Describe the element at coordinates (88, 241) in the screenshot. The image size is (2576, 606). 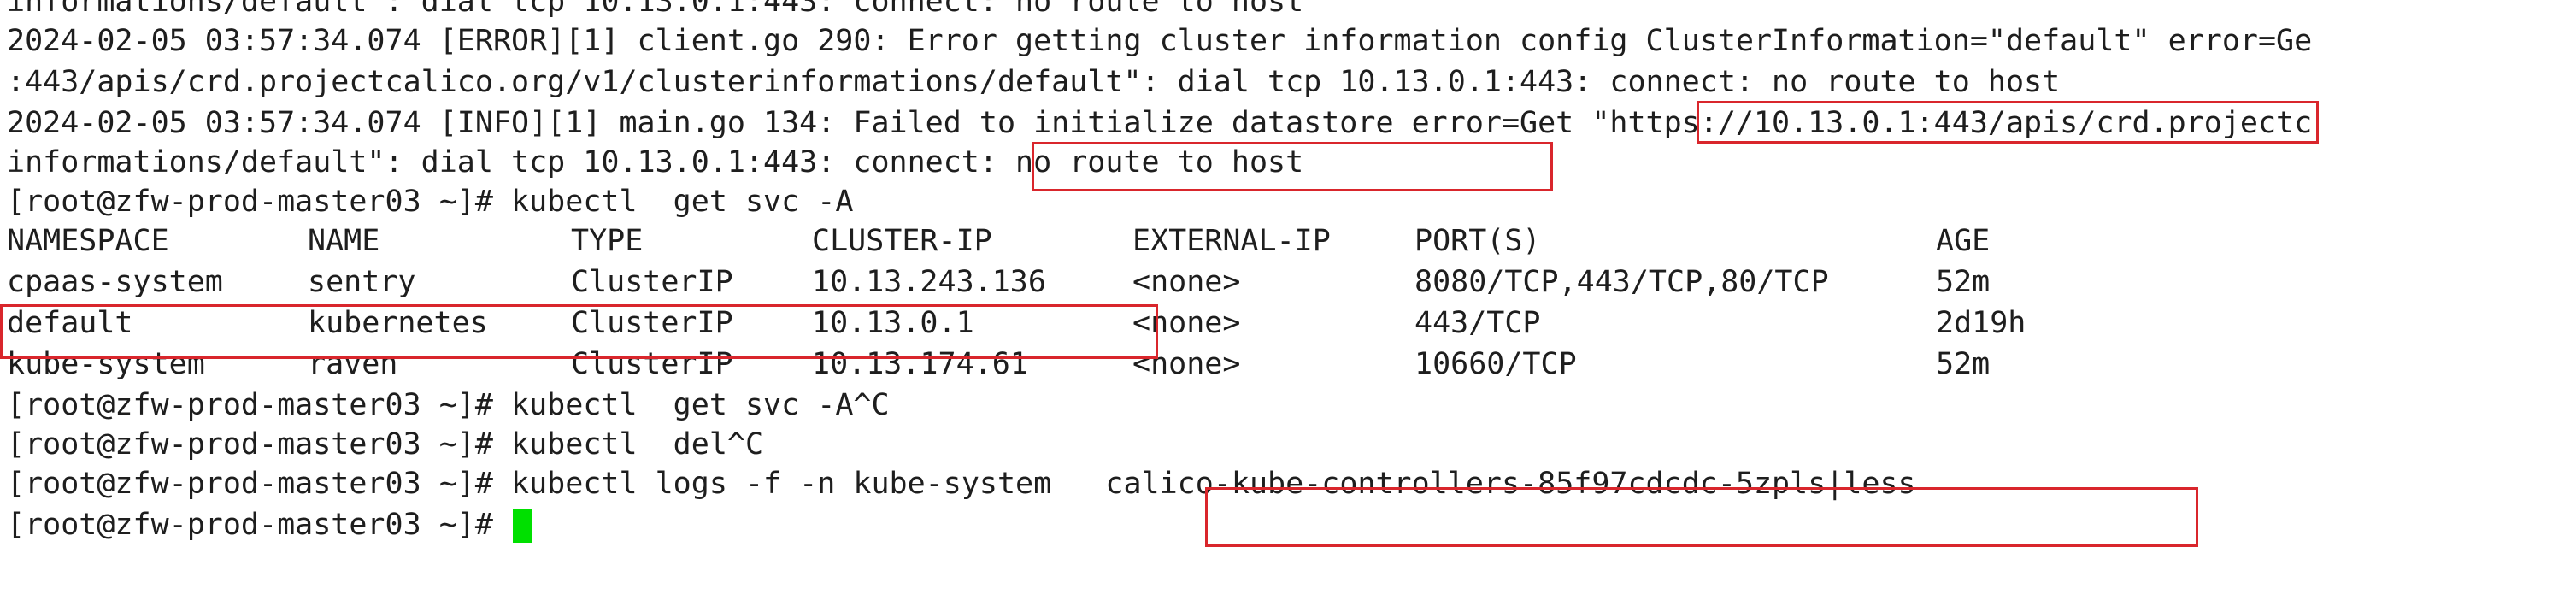
I see `table-header: NAMESPACE` at that location.